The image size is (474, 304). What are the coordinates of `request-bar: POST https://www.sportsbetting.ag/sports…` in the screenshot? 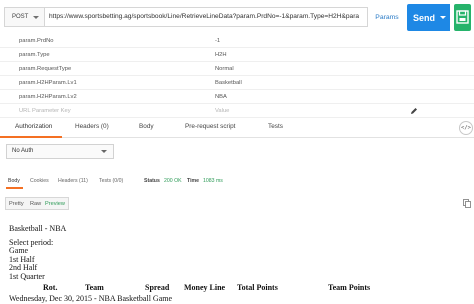 It's located at (237, 17).